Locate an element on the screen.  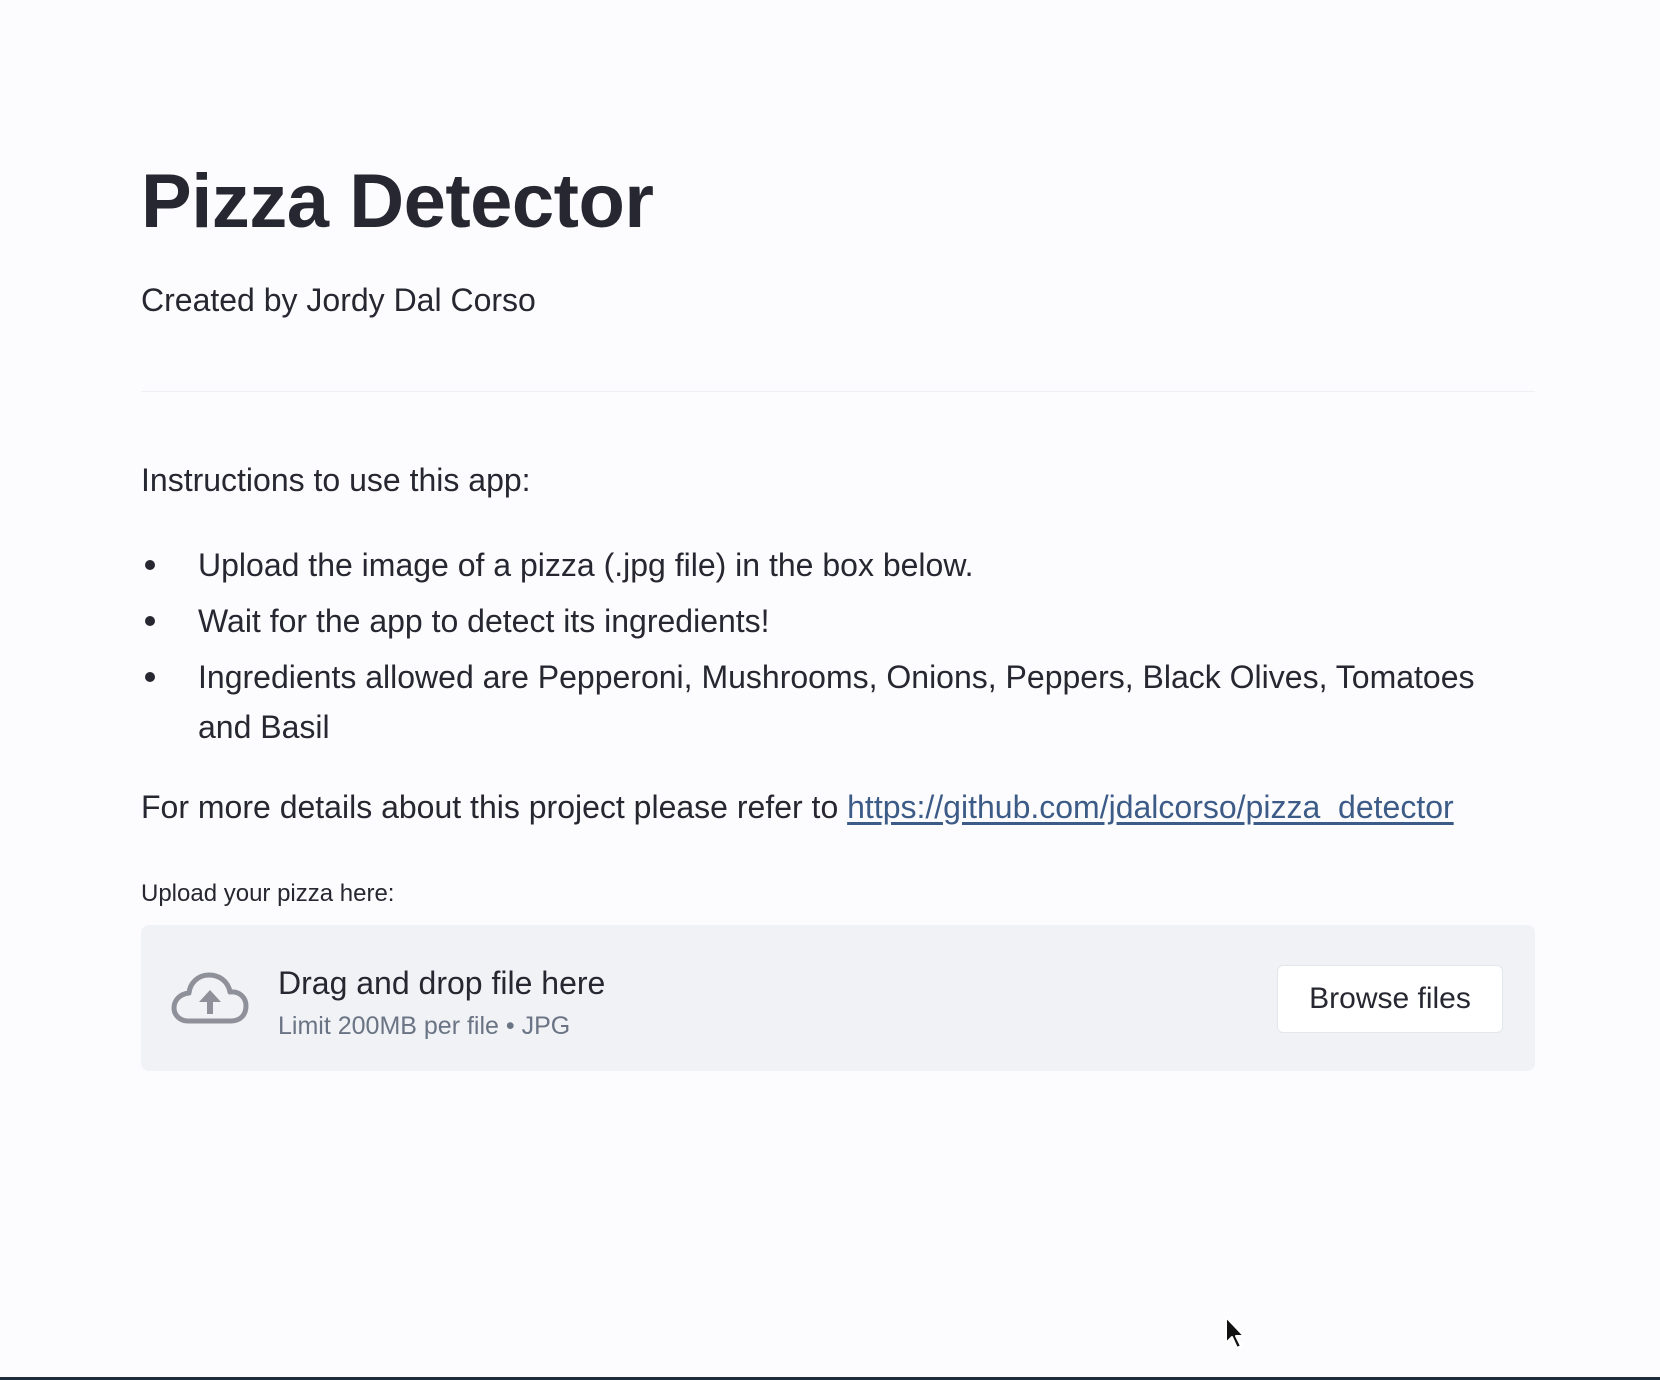
author-credit: Created by Jordy Dal Corso is located at coordinates (338, 300).